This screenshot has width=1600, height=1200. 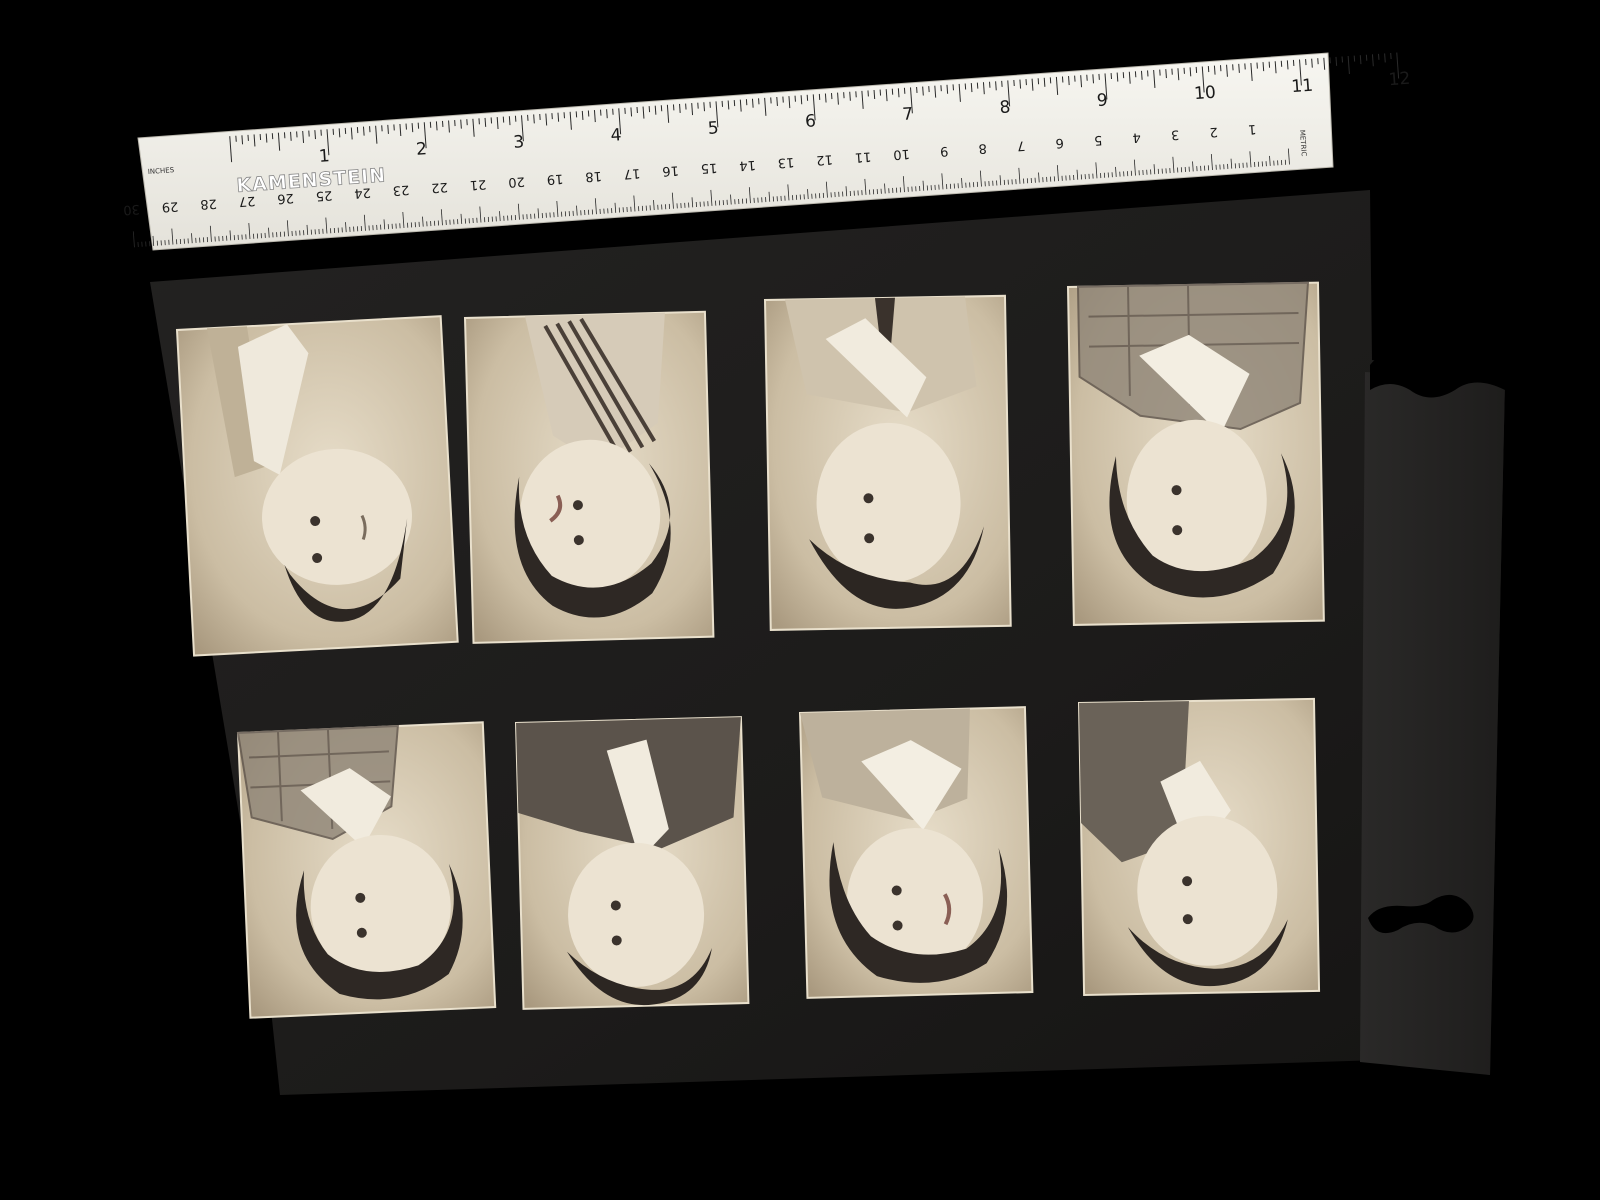 What do you see at coordinates (132, 209) in the screenshot?
I see `ruler-cm-number: 30` at bounding box center [132, 209].